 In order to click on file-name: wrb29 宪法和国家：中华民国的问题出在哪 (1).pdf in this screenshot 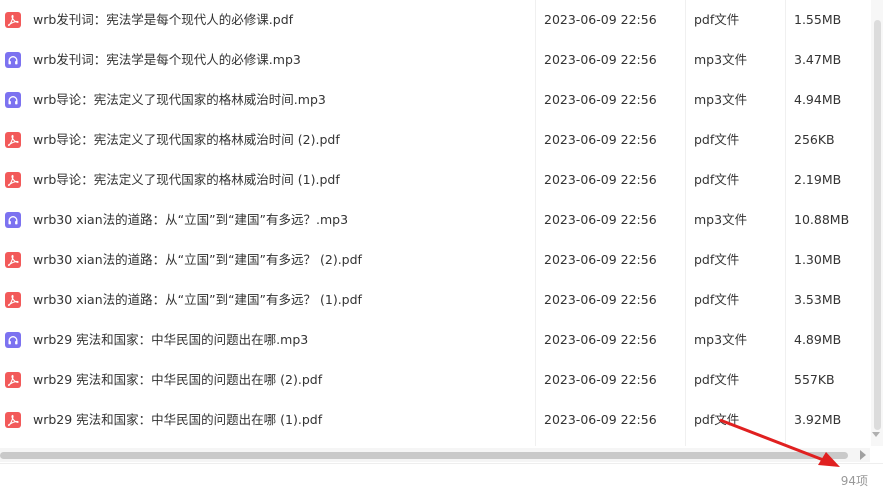, I will do `click(178, 419)`.